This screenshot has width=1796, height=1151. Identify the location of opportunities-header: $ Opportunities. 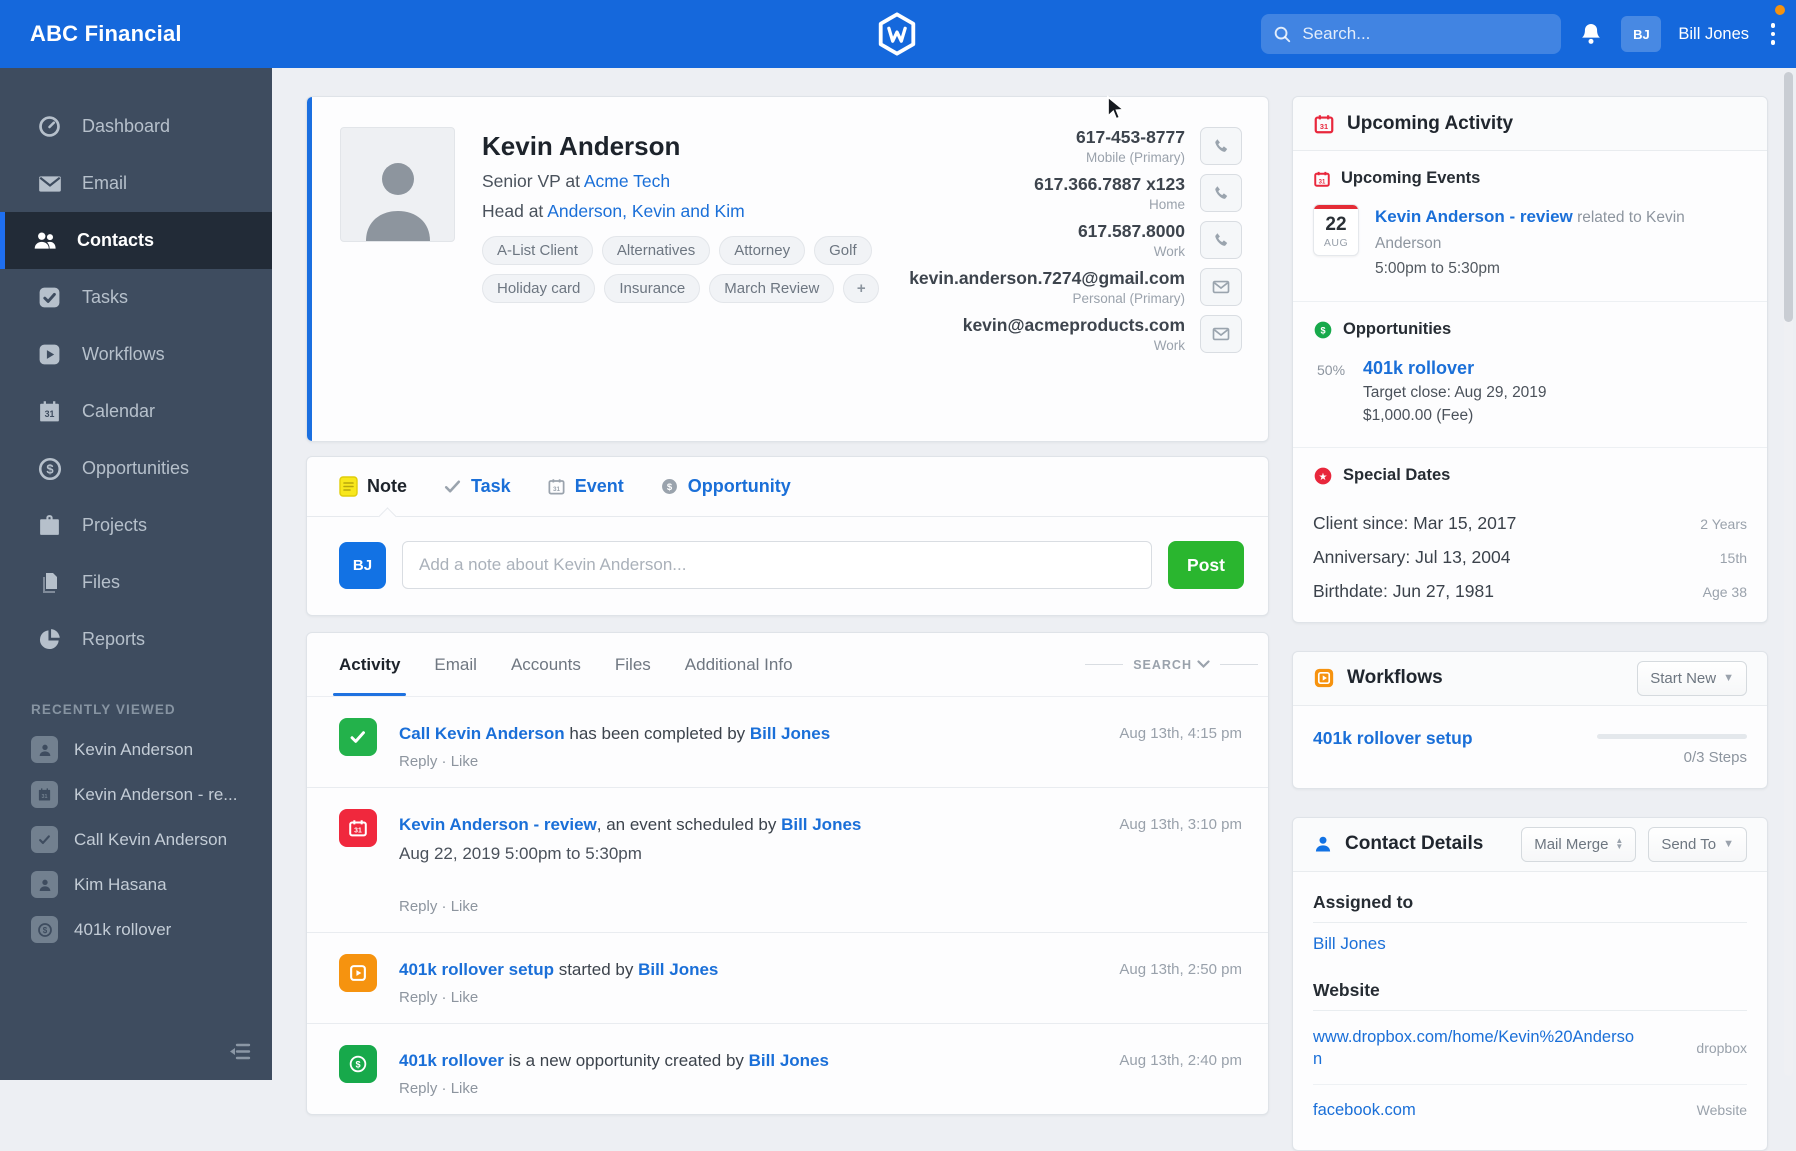
(1530, 327).